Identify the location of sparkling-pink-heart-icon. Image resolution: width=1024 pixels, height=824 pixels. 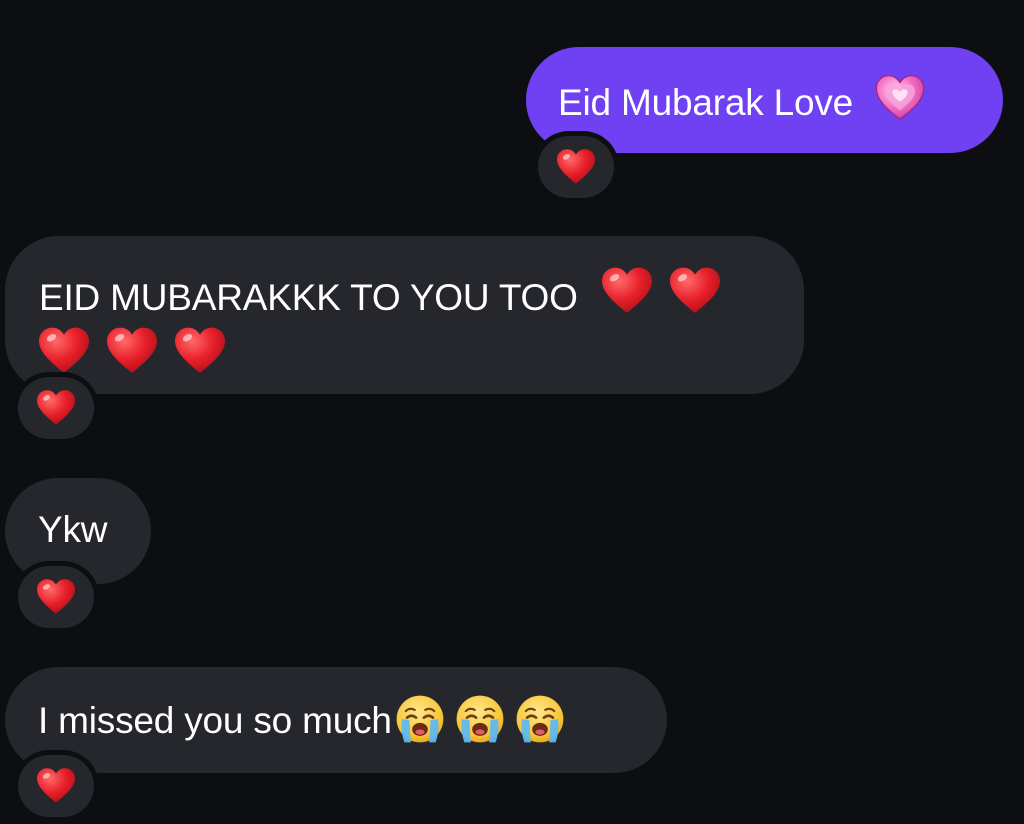
(900, 98).